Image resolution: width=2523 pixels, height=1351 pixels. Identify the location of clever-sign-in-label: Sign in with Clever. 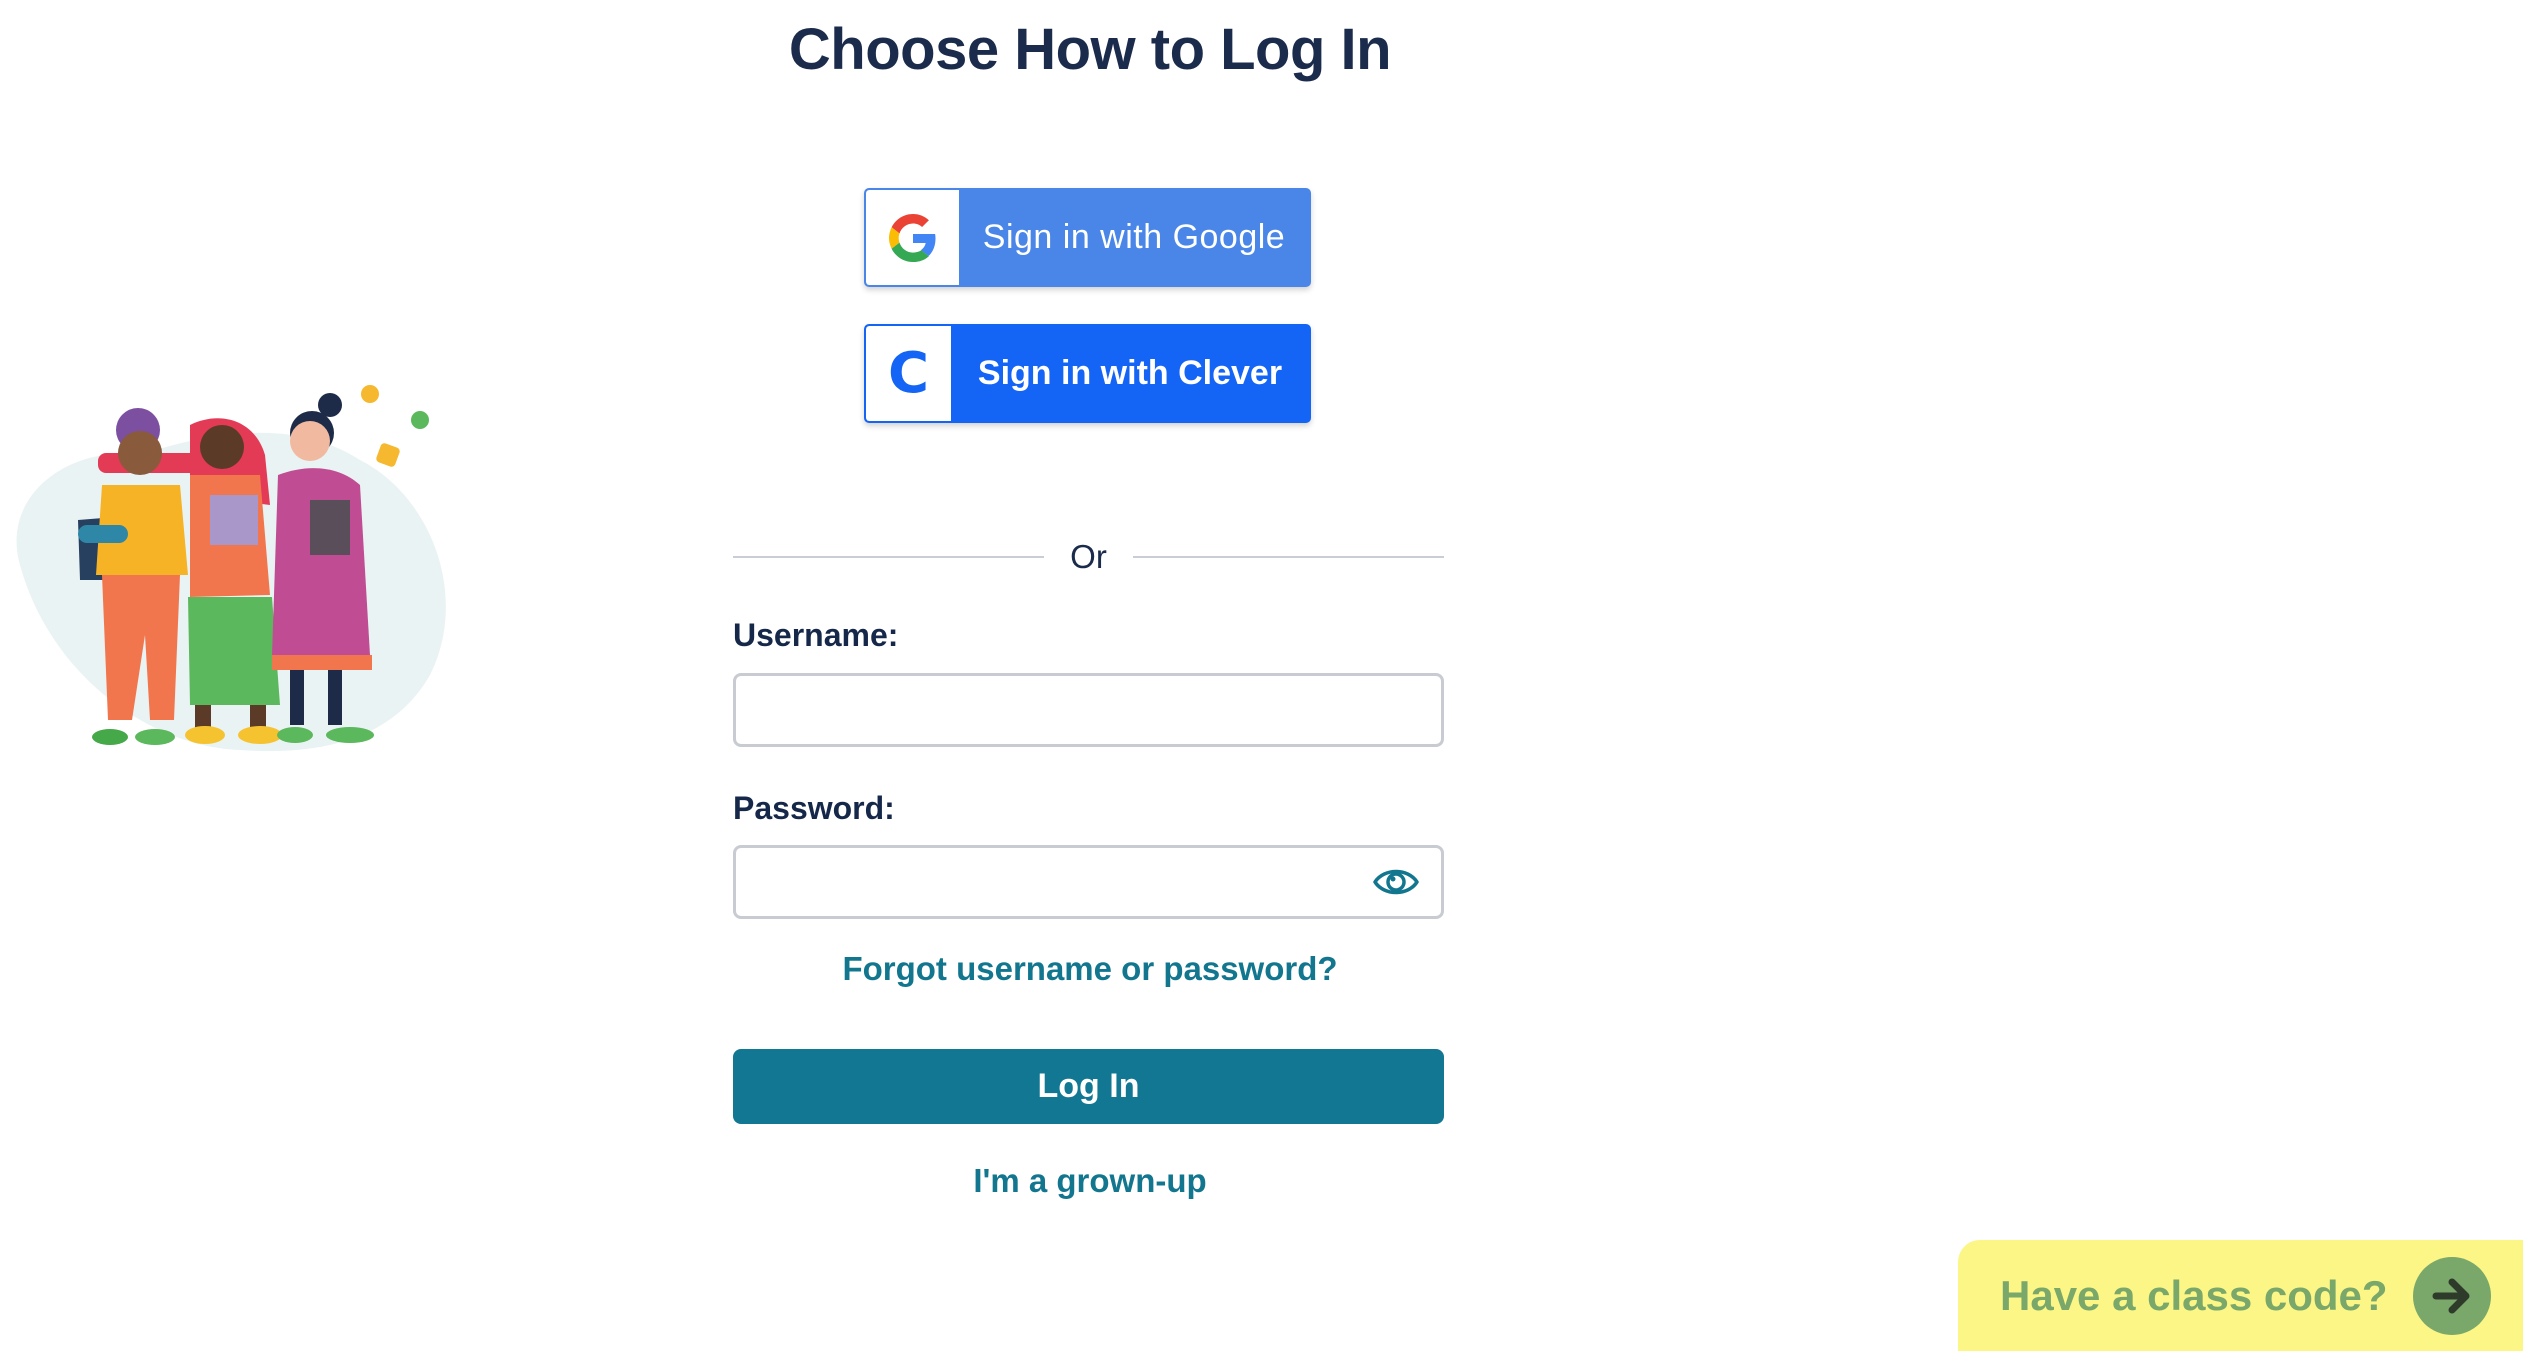
(1130, 373).